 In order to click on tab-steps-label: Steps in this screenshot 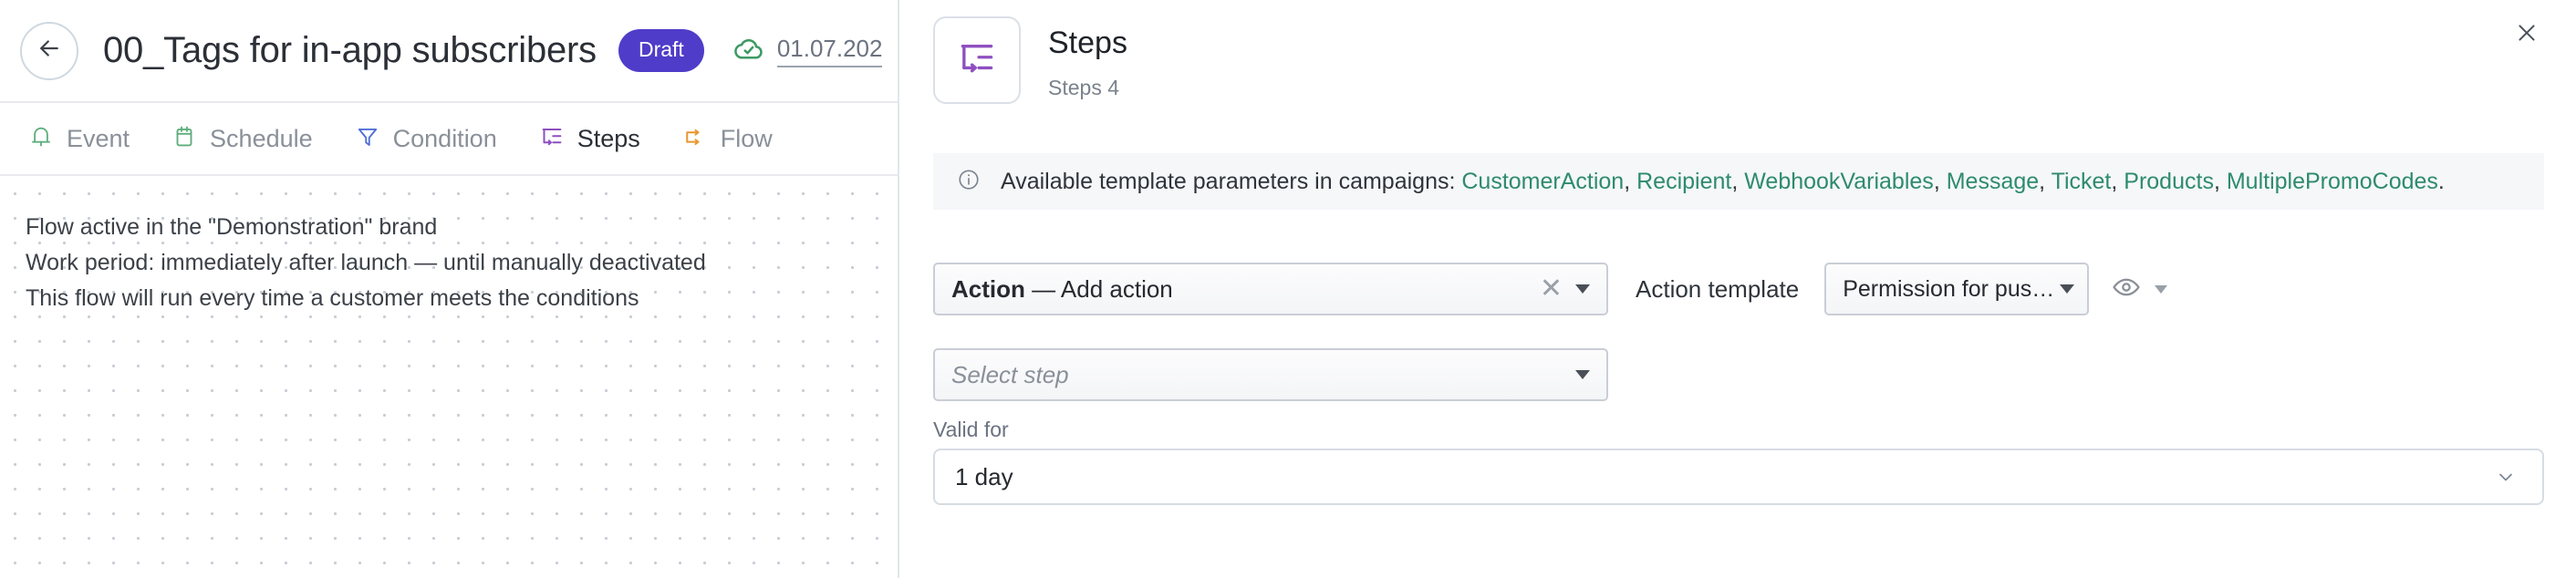, I will do `click(608, 138)`.